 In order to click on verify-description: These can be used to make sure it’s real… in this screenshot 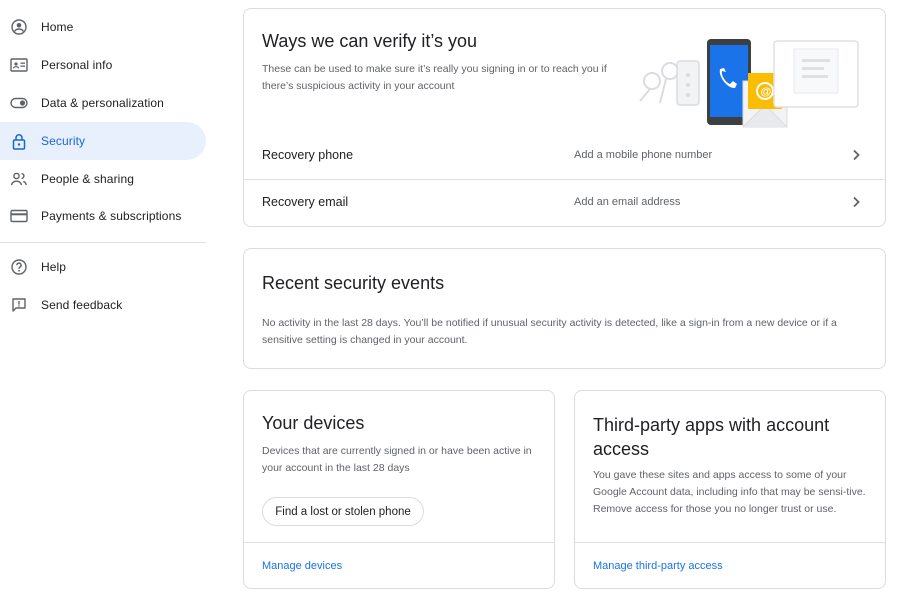, I will do `click(434, 77)`.